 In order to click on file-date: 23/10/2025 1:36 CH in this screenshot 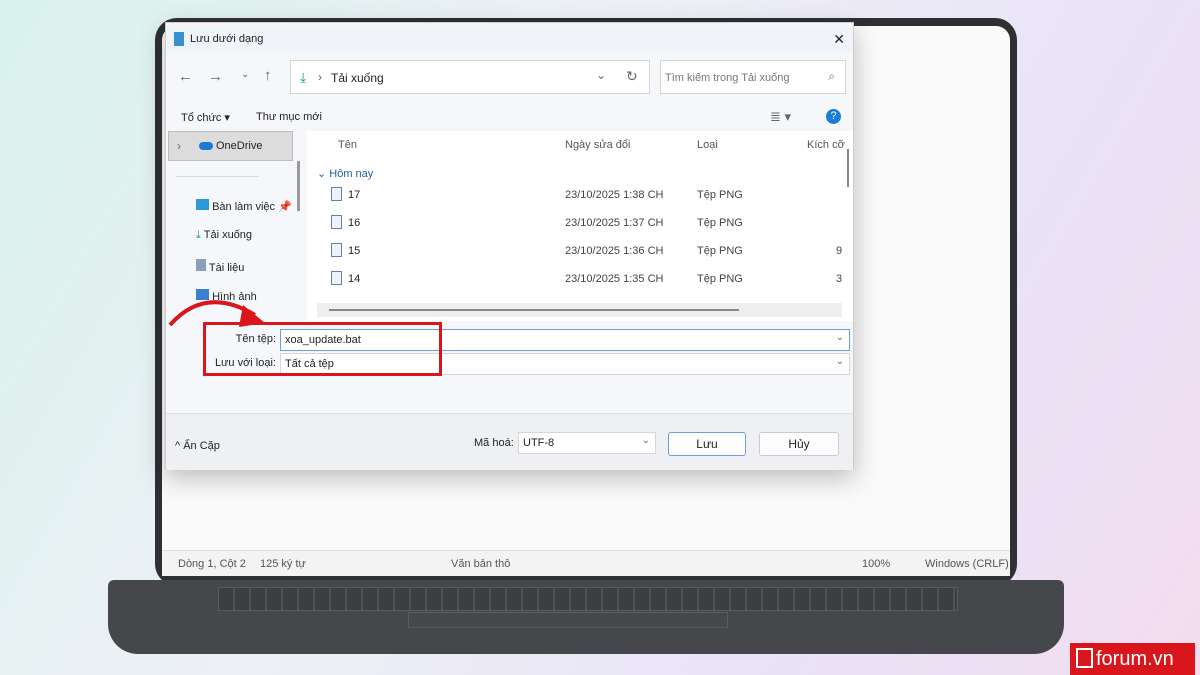, I will do `click(614, 251)`.